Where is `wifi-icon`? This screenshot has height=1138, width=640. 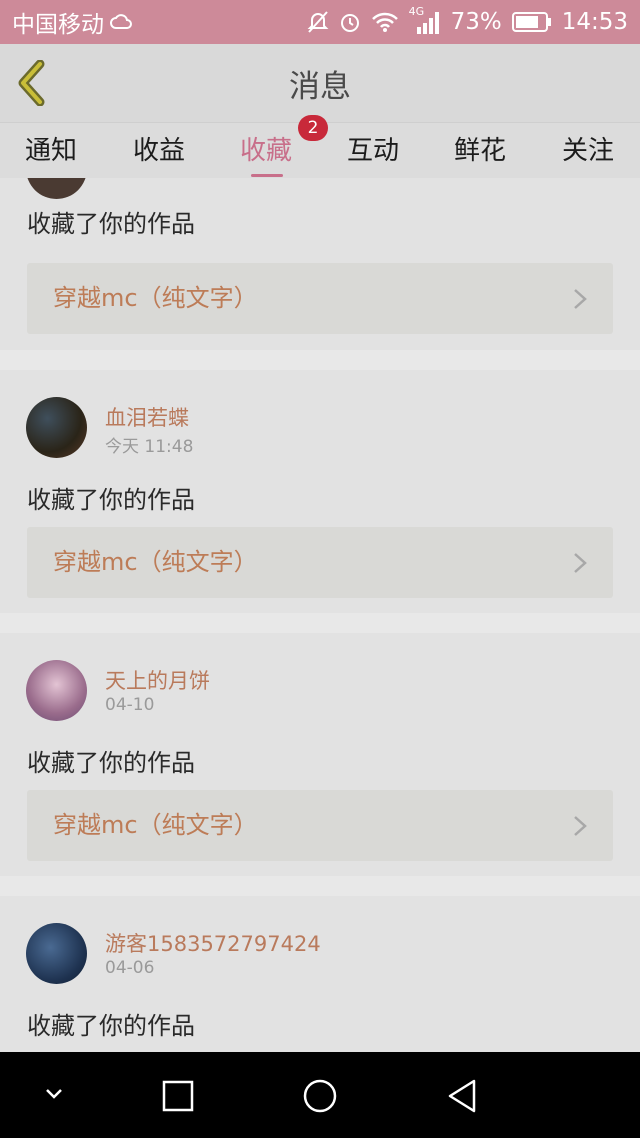 wifi-icon is located at coordinates (385, 22).